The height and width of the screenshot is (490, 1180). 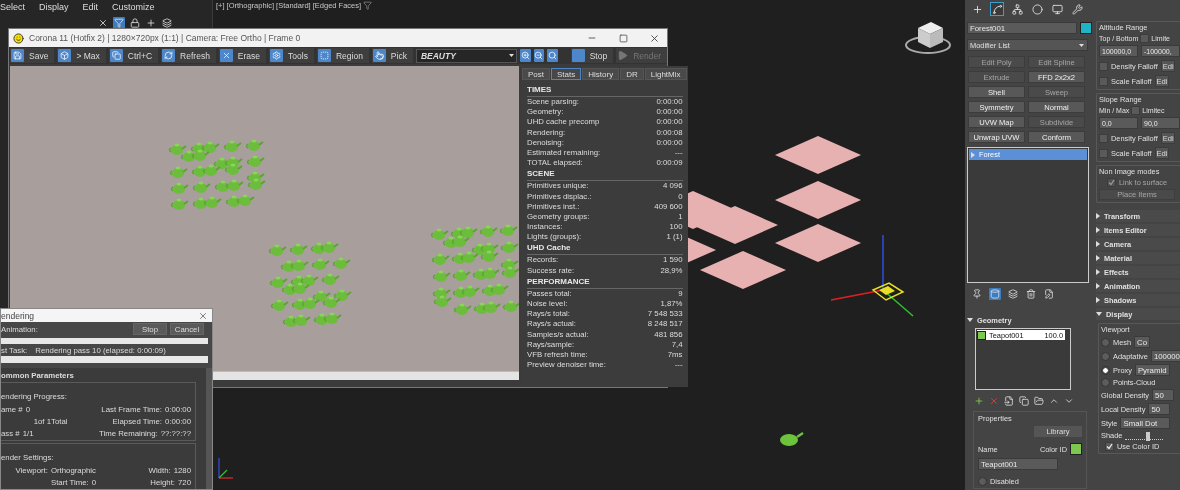 I want to click on zoom-in-icon, so click(x=525, y=55).